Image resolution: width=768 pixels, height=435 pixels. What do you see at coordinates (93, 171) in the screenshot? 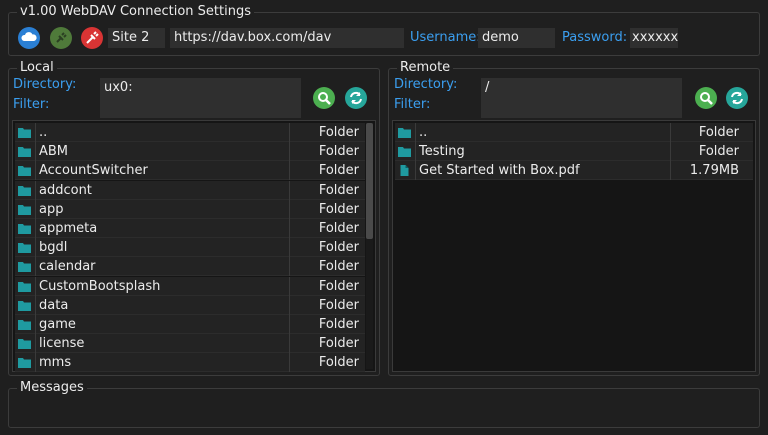
I see `file-name: AccountSwitcher` at bounding box center [93, 171].